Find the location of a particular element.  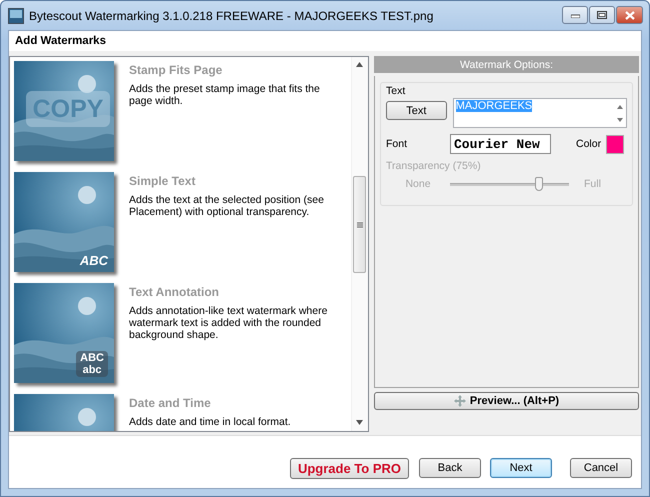

options-header: Watermark Options: is located at coordinates (506, 64).